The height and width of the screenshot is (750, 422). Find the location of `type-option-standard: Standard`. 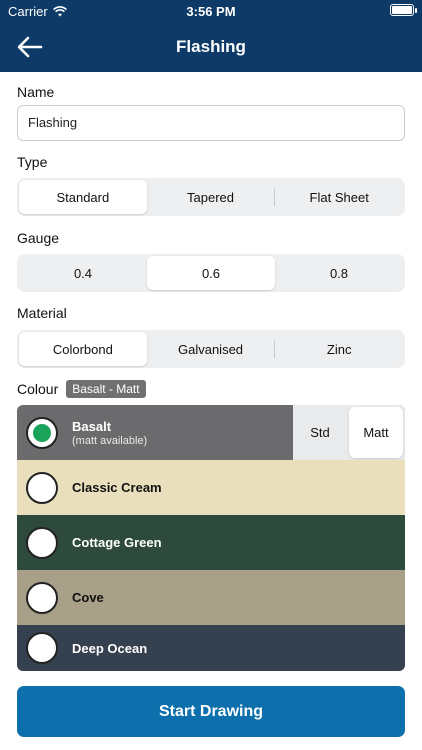

type-option-standard: Standard is located at coordinates (83, 197).